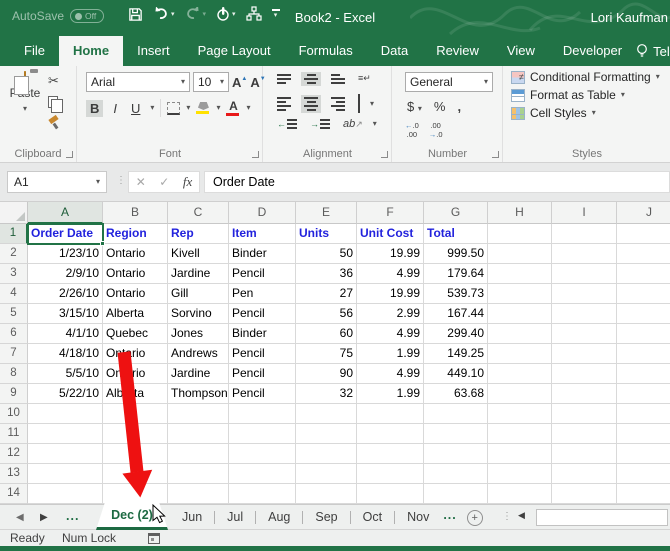  Describe the element at coordinates (326, 394) in the screenshot. I see `cell-E9: 32` at that location.